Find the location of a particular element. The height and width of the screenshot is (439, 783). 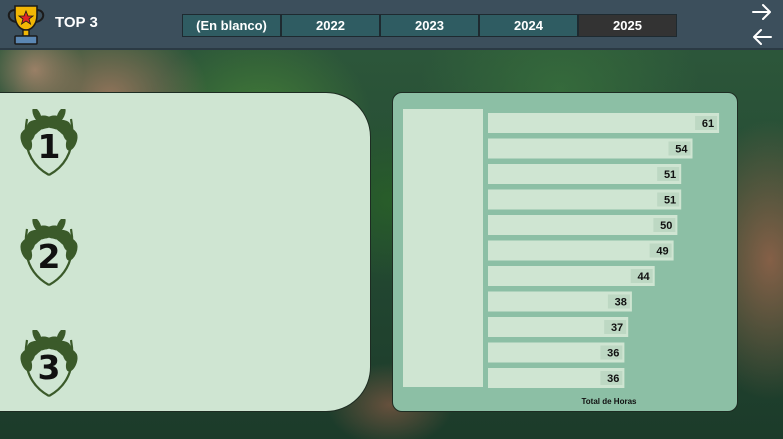

year-slicer: (En blanco) 2022 2023 2024 2025 is located at coordinates (429, 25).